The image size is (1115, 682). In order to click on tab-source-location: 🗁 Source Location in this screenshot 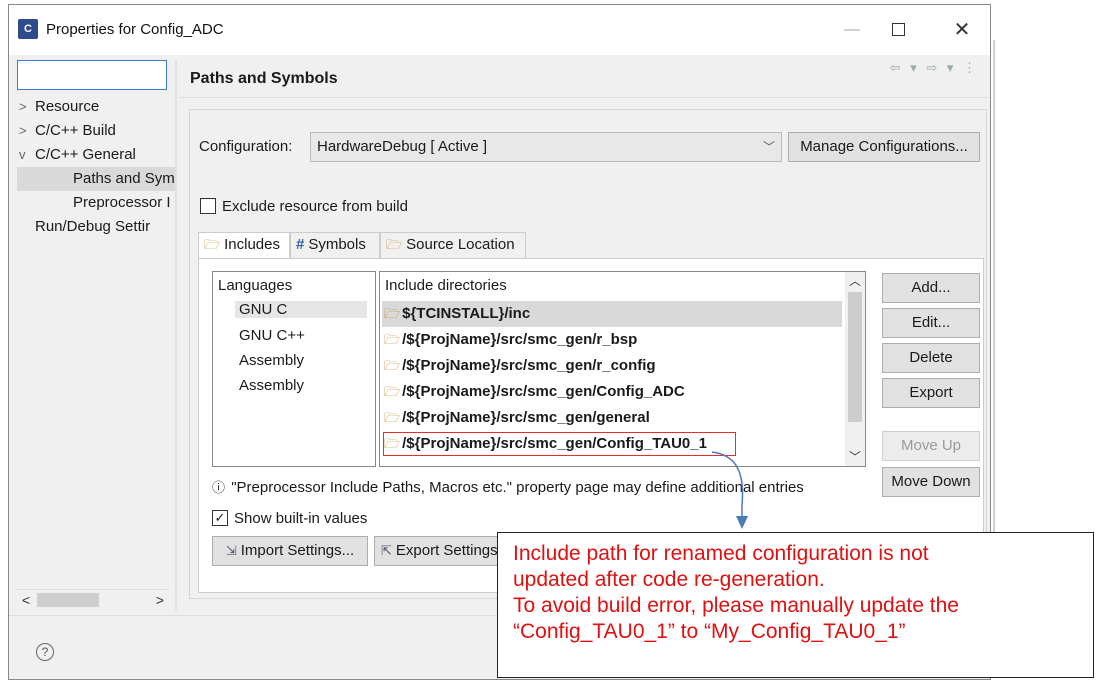, I will do `click(453, 245)`.